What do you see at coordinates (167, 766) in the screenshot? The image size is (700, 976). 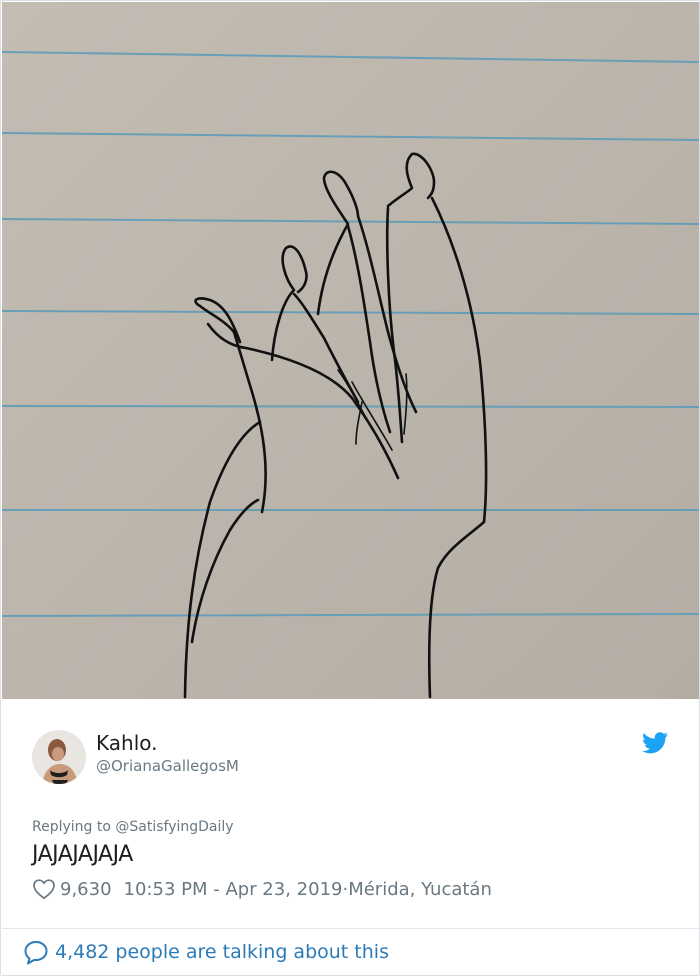 I see `author-handle: @OrianaGallegosM` at bounding box center [167, 766].